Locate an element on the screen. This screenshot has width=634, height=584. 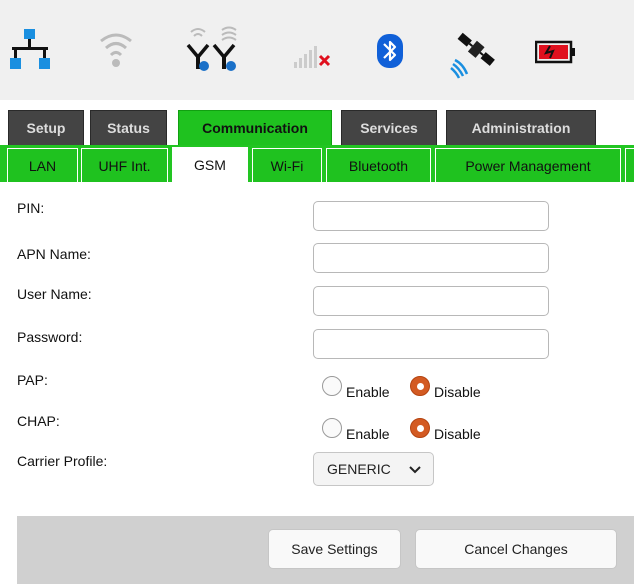
chevron-down-icon is located at coordinates (415, 470).